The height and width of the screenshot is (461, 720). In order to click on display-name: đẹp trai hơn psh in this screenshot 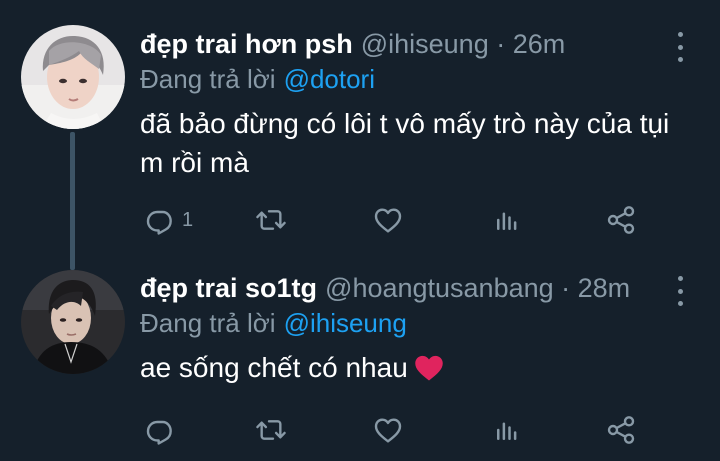, I will do `click(246, 44)`.